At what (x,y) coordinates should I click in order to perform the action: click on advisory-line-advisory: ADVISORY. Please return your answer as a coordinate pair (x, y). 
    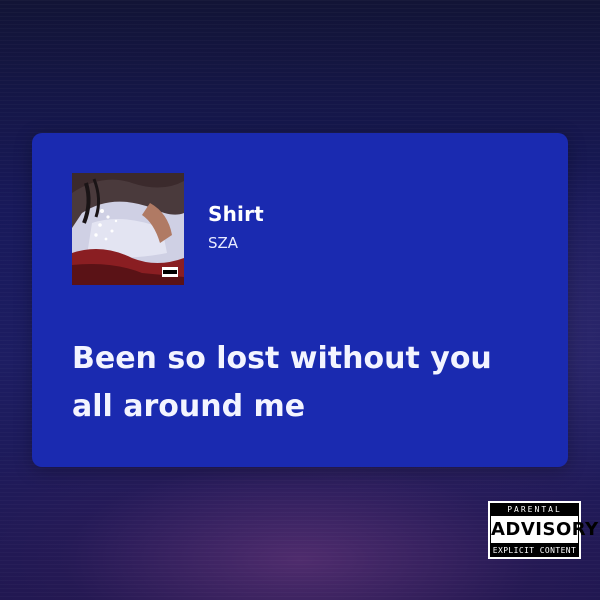
    Looking at the image, I should click on (544, 529).